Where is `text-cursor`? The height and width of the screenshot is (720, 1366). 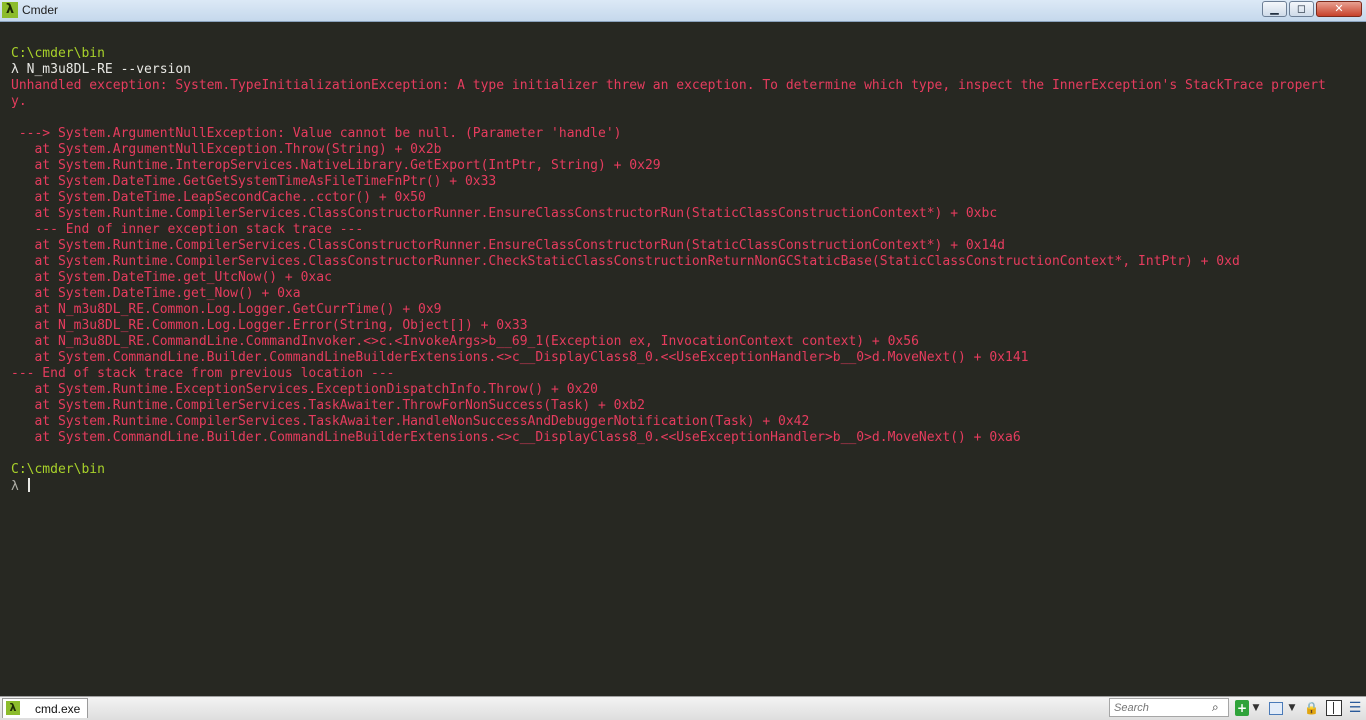 text-cursor is located at coordinates (28, 485).